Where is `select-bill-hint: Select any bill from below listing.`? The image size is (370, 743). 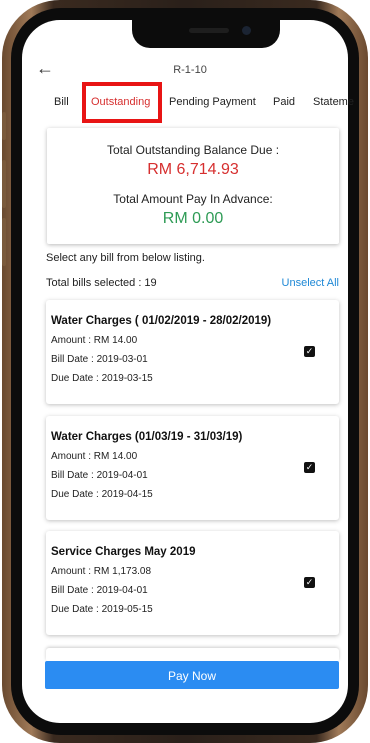
select-bill-hint: Select any bill from below listing. is located at coordinates (125, 258).